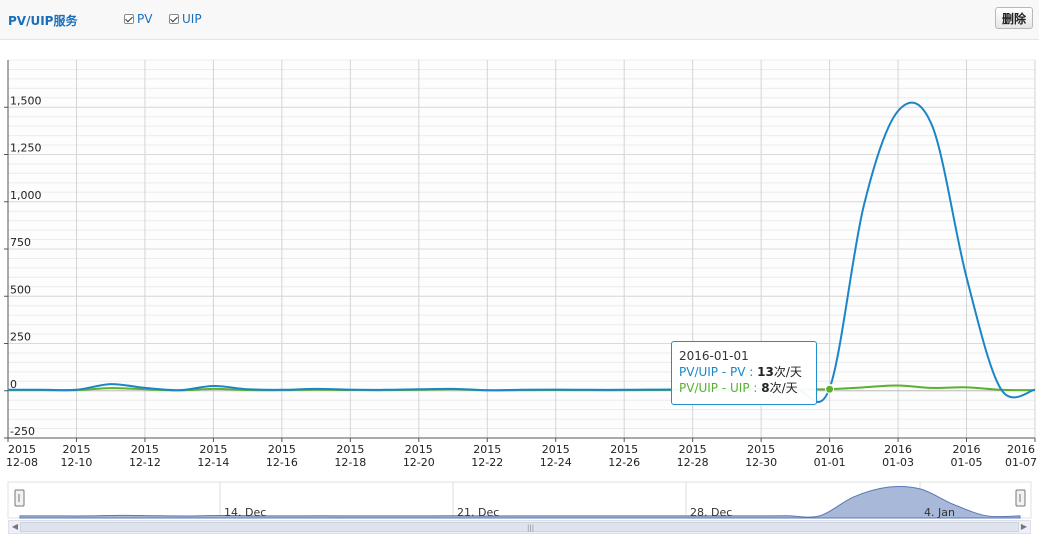  I want to click on range-navigator: 14. Dec 21. Dec 28. Dec 4. Jan, so click(519, 500).